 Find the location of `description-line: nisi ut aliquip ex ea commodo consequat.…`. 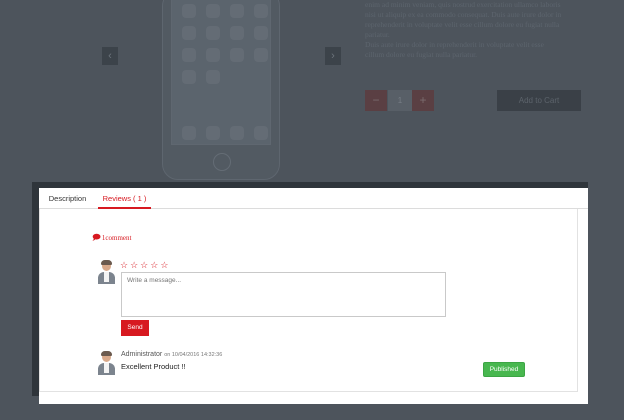

description-line: nisi ut aliquip ex ea commodo consequat.… is located at coordinates (463, 14).